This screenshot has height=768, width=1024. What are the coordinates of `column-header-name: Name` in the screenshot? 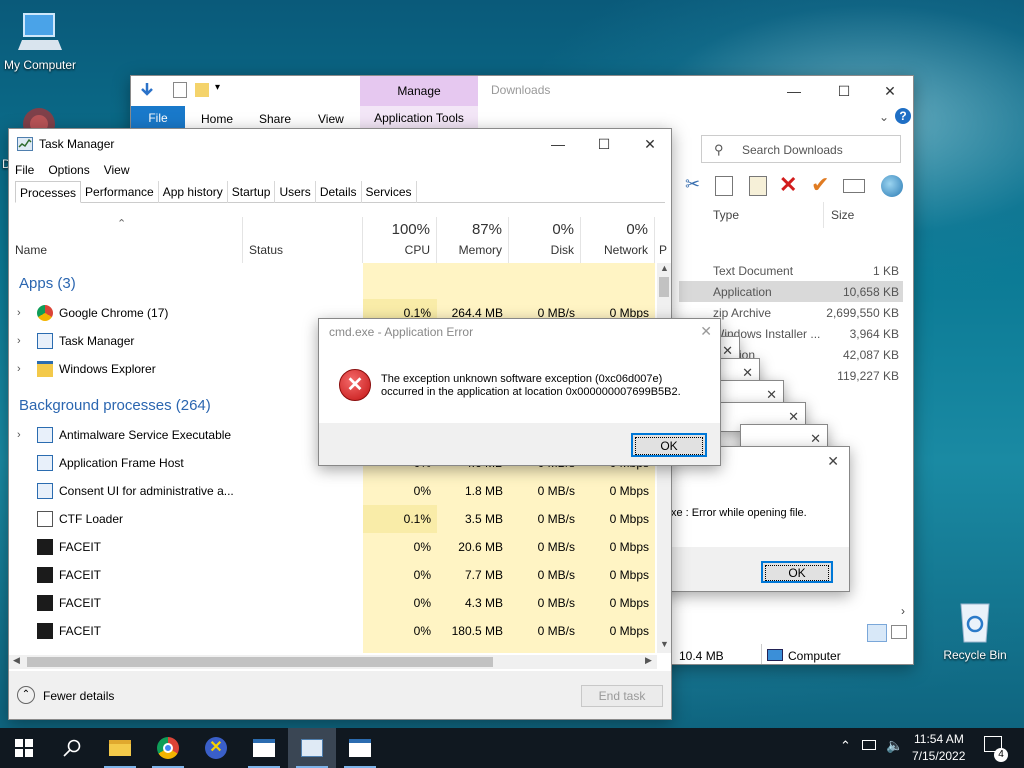 It's located at (126, 240).